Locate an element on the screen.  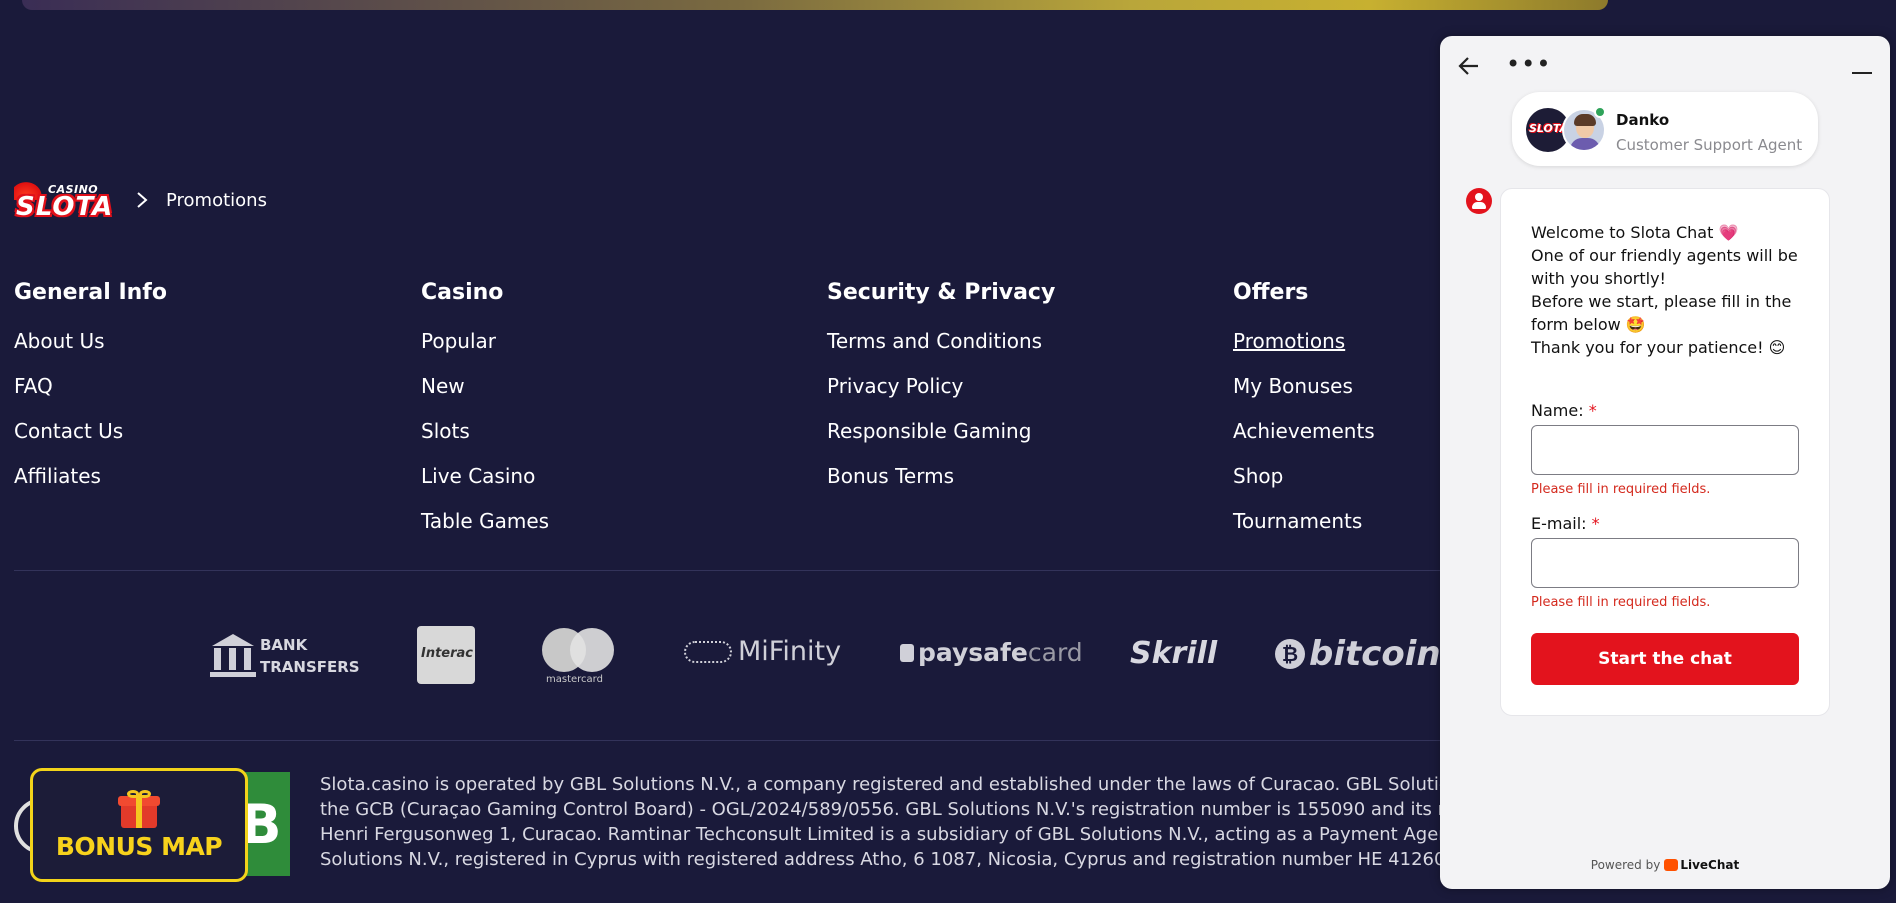
online-status-dot is located at coordinates (1600, 112).